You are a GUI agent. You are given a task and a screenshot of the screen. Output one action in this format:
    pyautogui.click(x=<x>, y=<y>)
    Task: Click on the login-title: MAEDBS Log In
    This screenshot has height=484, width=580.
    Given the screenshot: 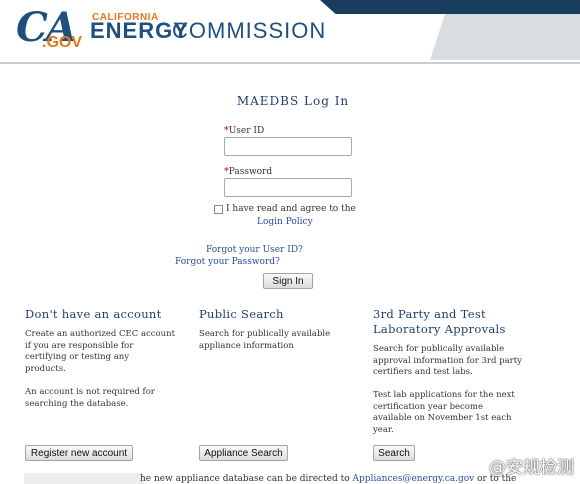 What is the action you would take?
    pyautogui.click(x=293, y=101)
    